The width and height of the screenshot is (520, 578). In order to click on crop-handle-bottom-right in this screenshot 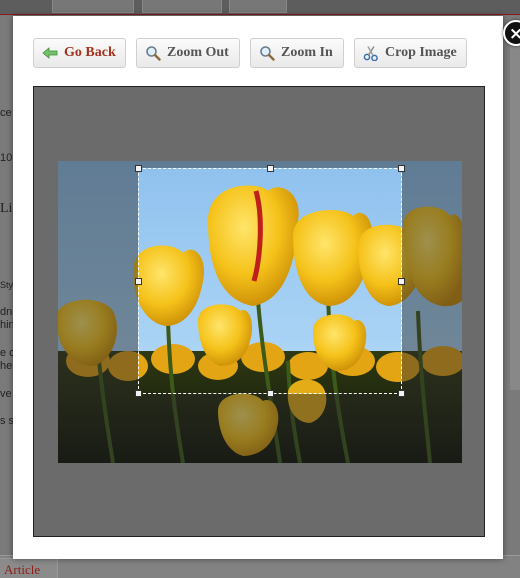, I will do `click(401, 393)`.